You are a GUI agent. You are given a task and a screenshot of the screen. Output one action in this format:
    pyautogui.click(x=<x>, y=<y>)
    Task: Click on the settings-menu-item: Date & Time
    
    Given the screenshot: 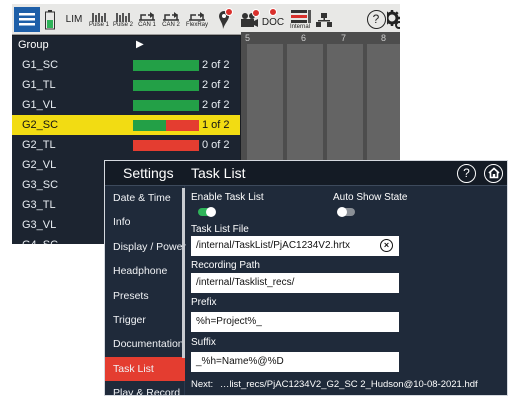 What is the action you would take?
    pyautogui.click(x=145, y=198)
    